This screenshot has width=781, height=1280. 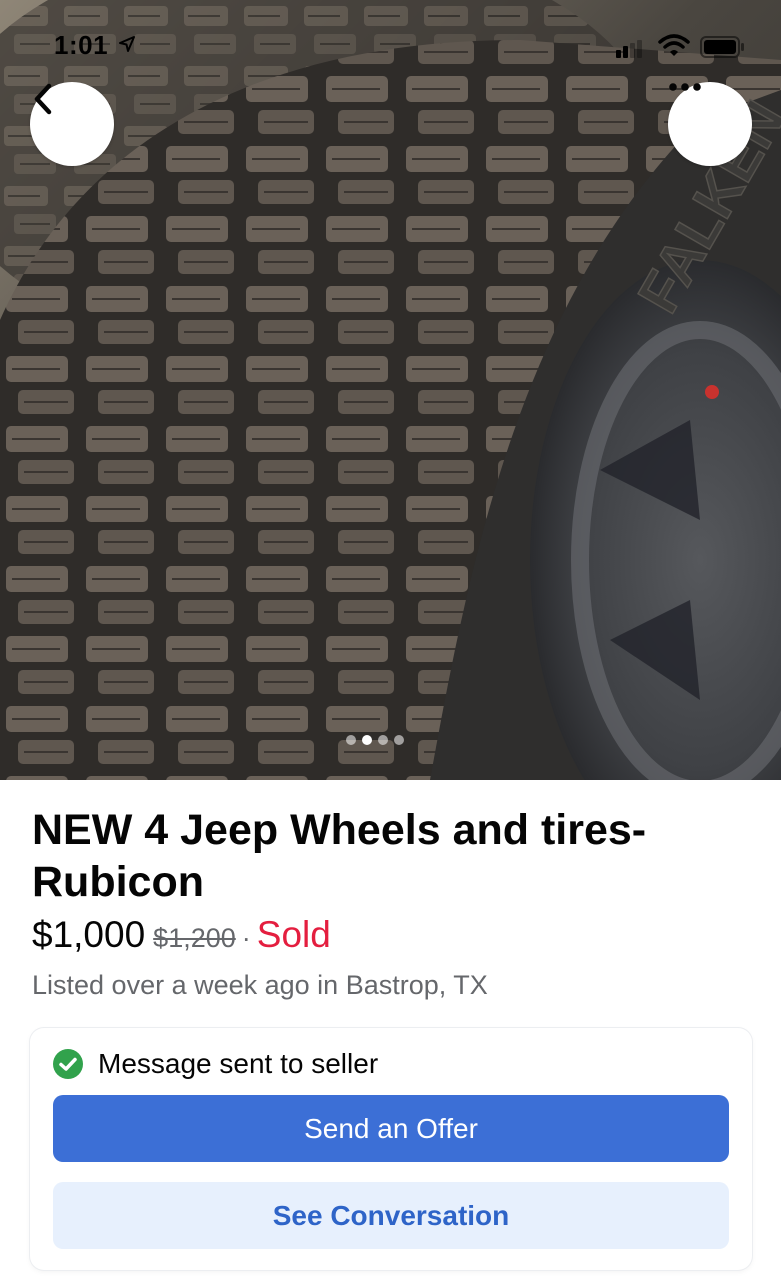 I want to click on original-price: $1,200, so click(x=194, y=938).